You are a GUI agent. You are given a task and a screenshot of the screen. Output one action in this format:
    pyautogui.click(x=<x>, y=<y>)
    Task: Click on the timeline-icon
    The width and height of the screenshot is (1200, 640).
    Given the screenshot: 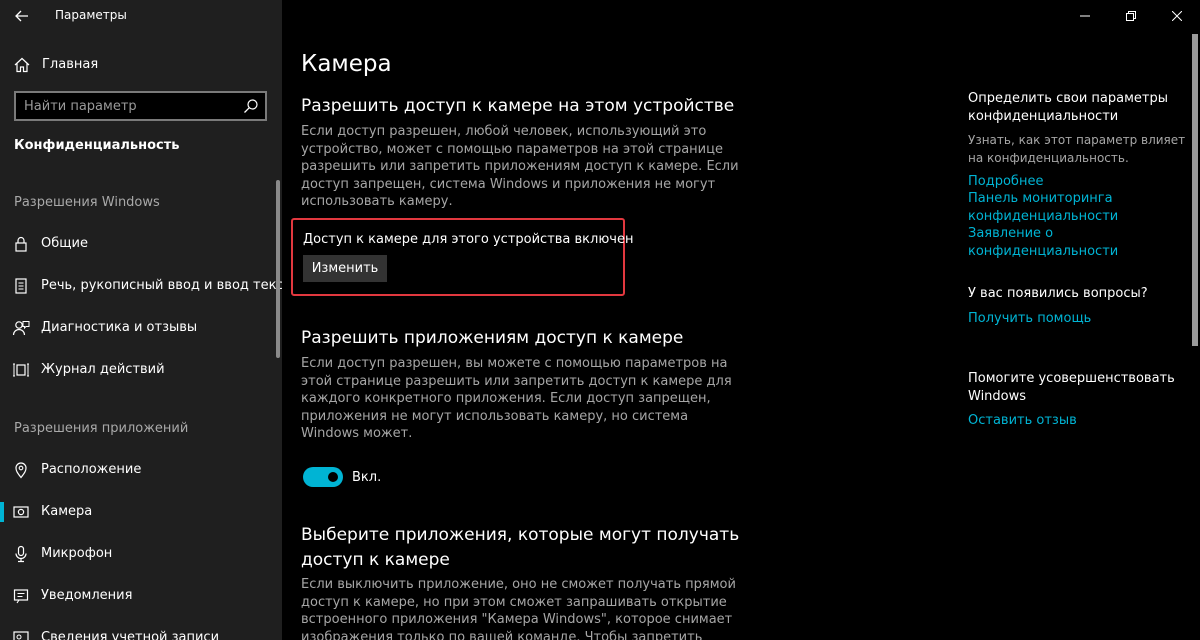 What is the action you would take?
    pyautogui.click(x=21, y=370)
    